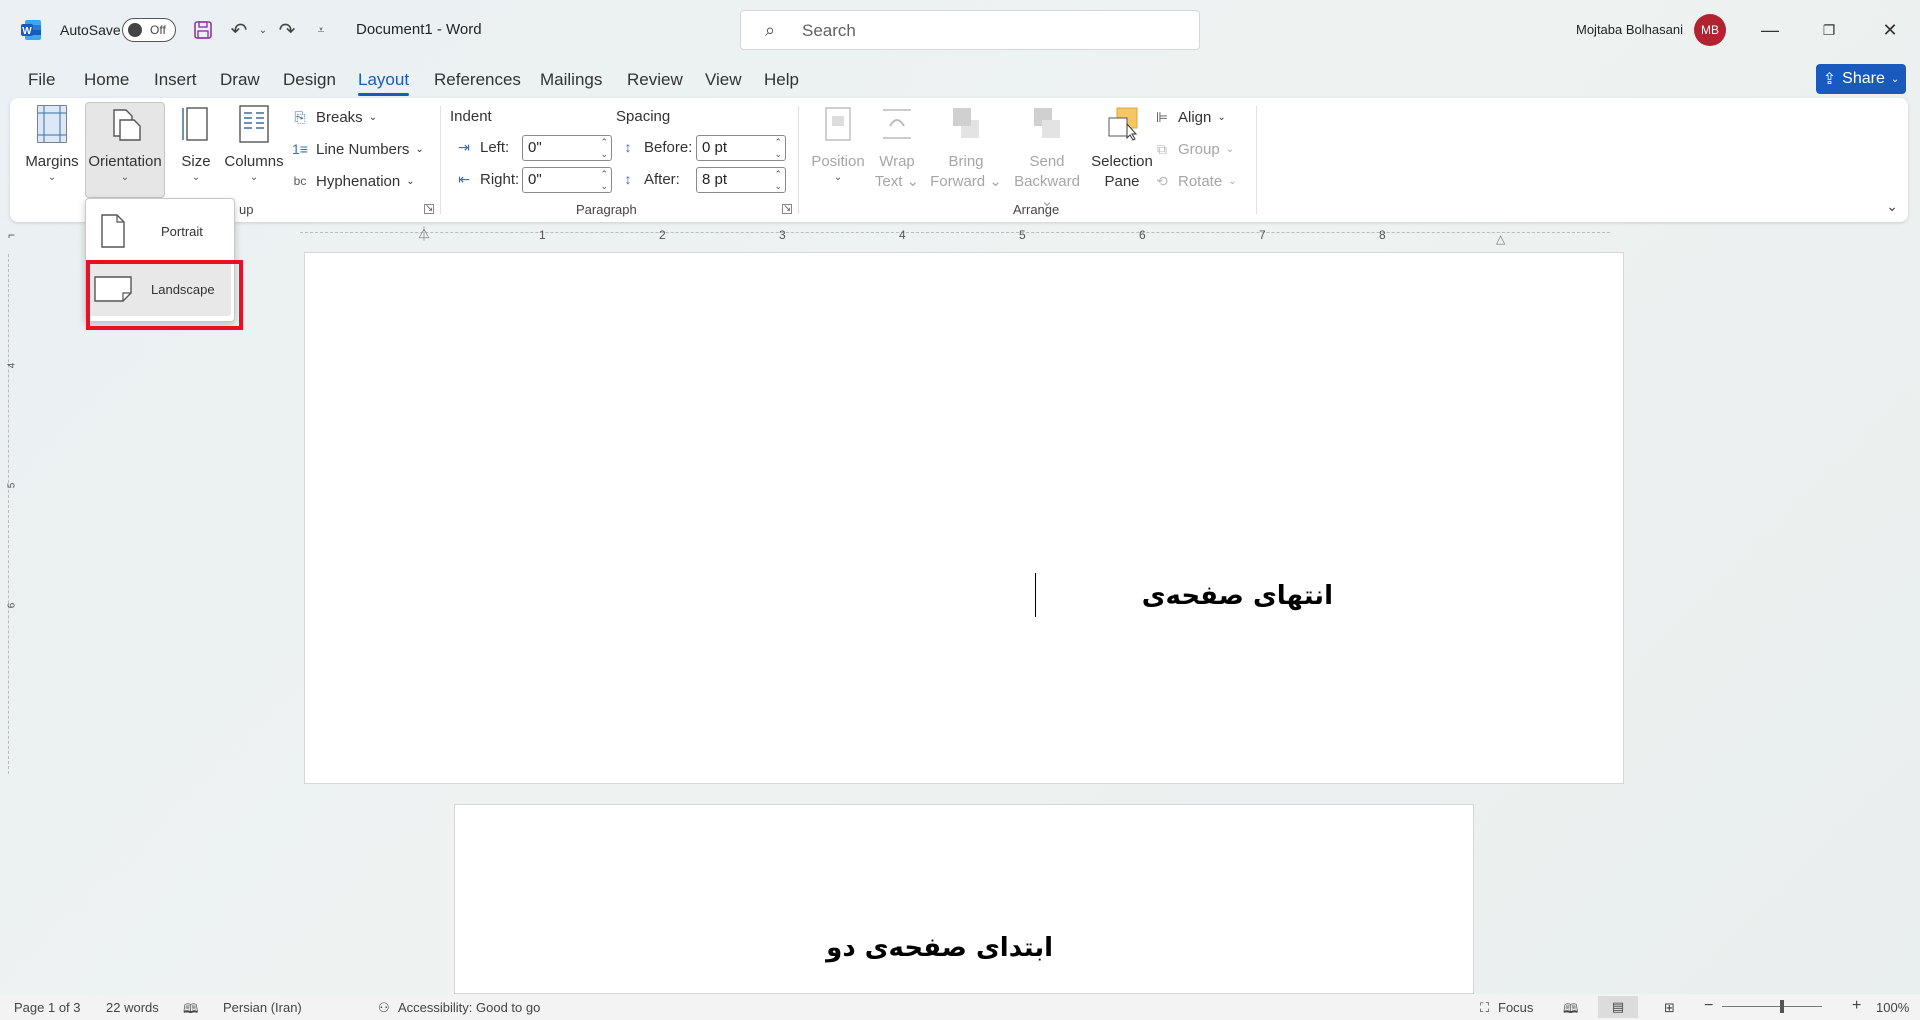  What do you see at coordinates (287, 30) in the screenshot?
I see `redo-icon: ↷` at bounding box center [287, 30].